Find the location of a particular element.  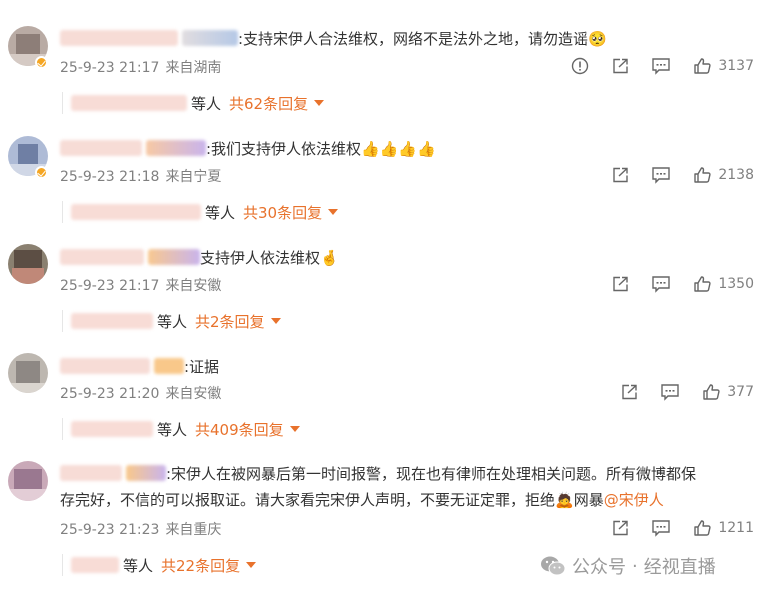

like-button: 1350 is located at coordinates (723, 284).